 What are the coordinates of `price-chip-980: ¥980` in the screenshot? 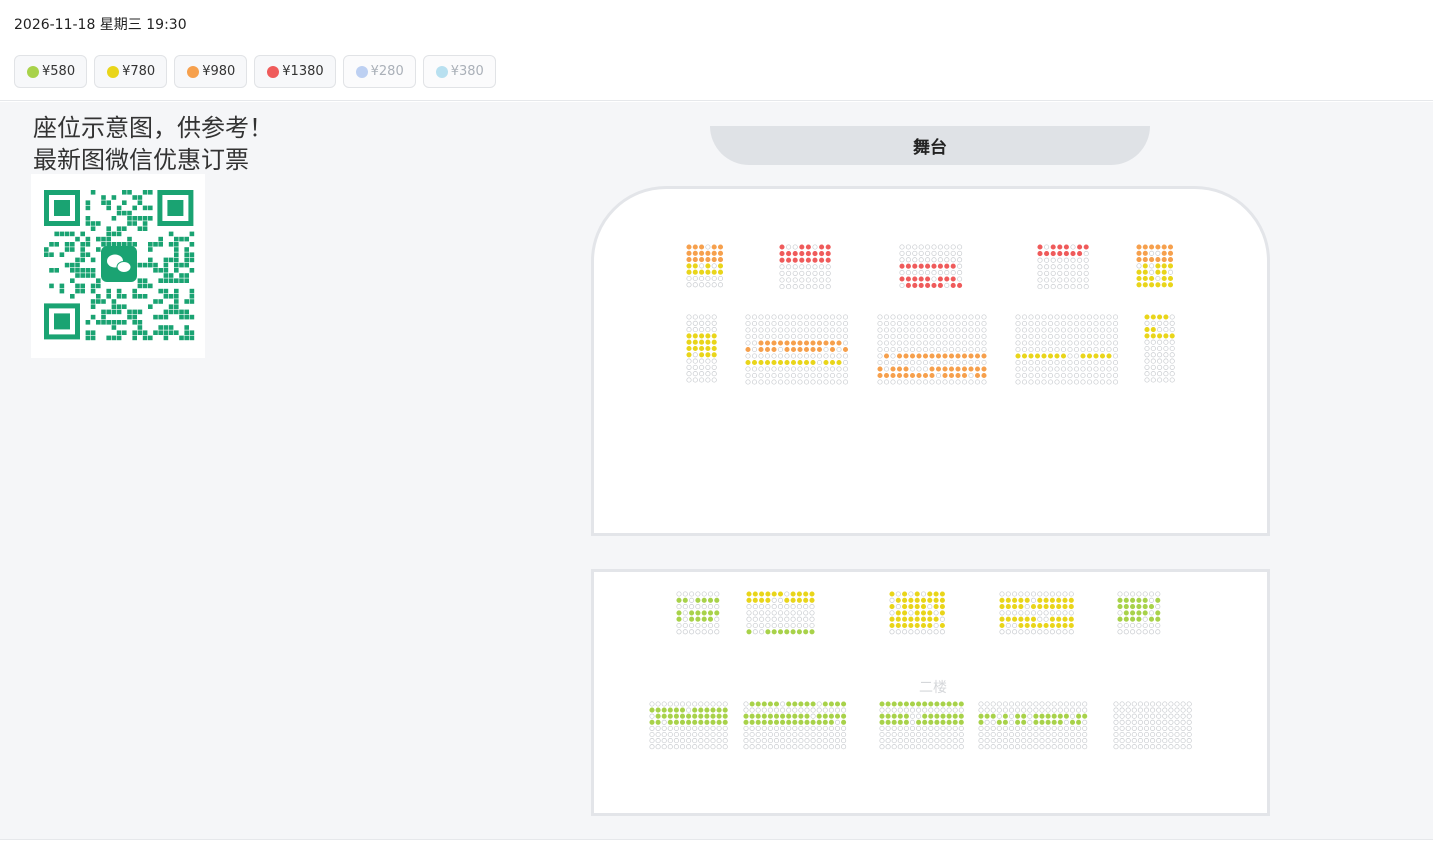 It's located at (211, 71).